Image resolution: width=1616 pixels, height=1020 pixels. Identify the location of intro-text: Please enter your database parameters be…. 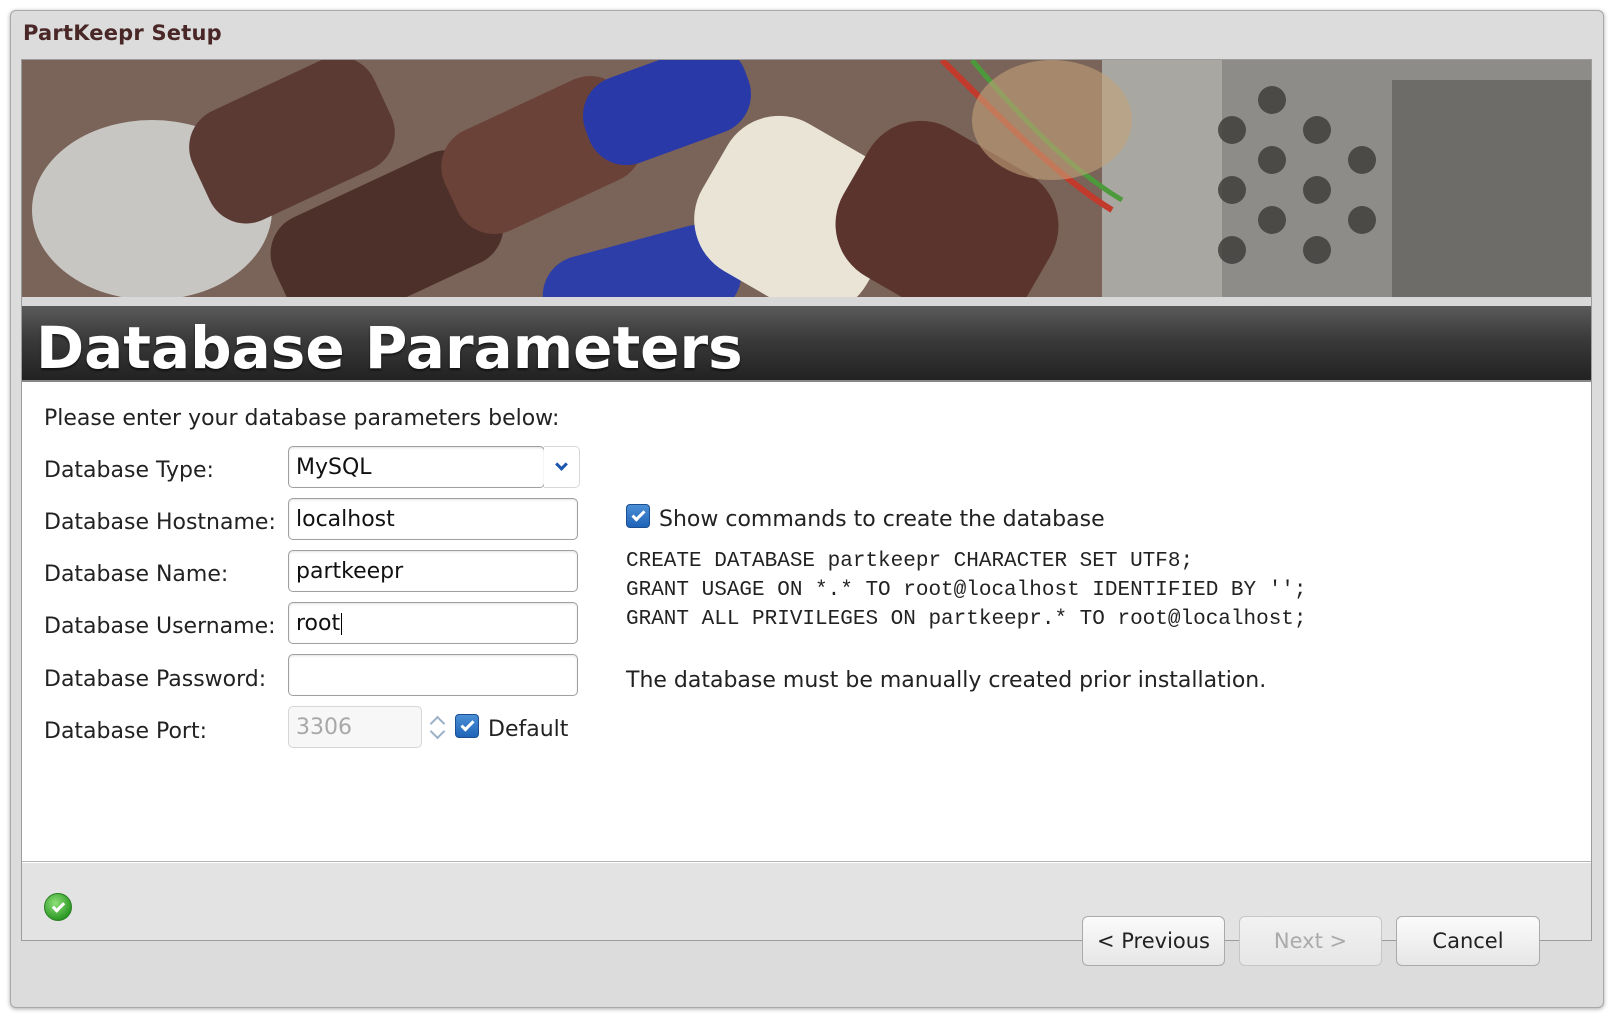
(302, 418).